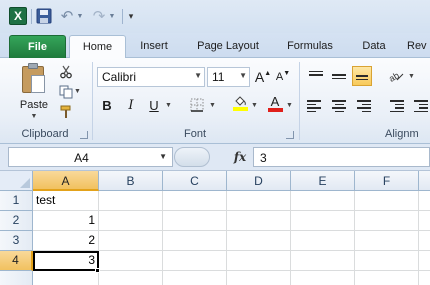 The height and width of the screenshot is (285, 430). I want to click on borders-icon, so click(197, 105).